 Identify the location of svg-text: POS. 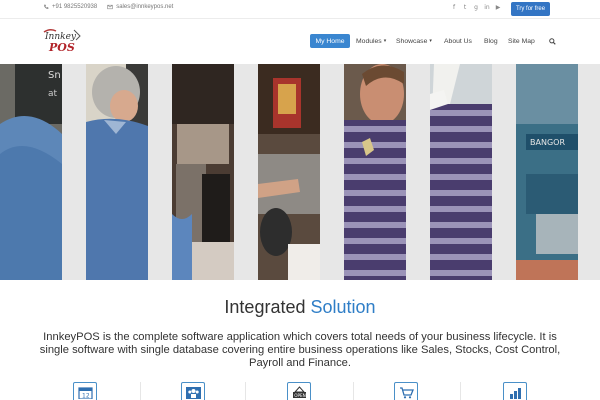
(61, 47).